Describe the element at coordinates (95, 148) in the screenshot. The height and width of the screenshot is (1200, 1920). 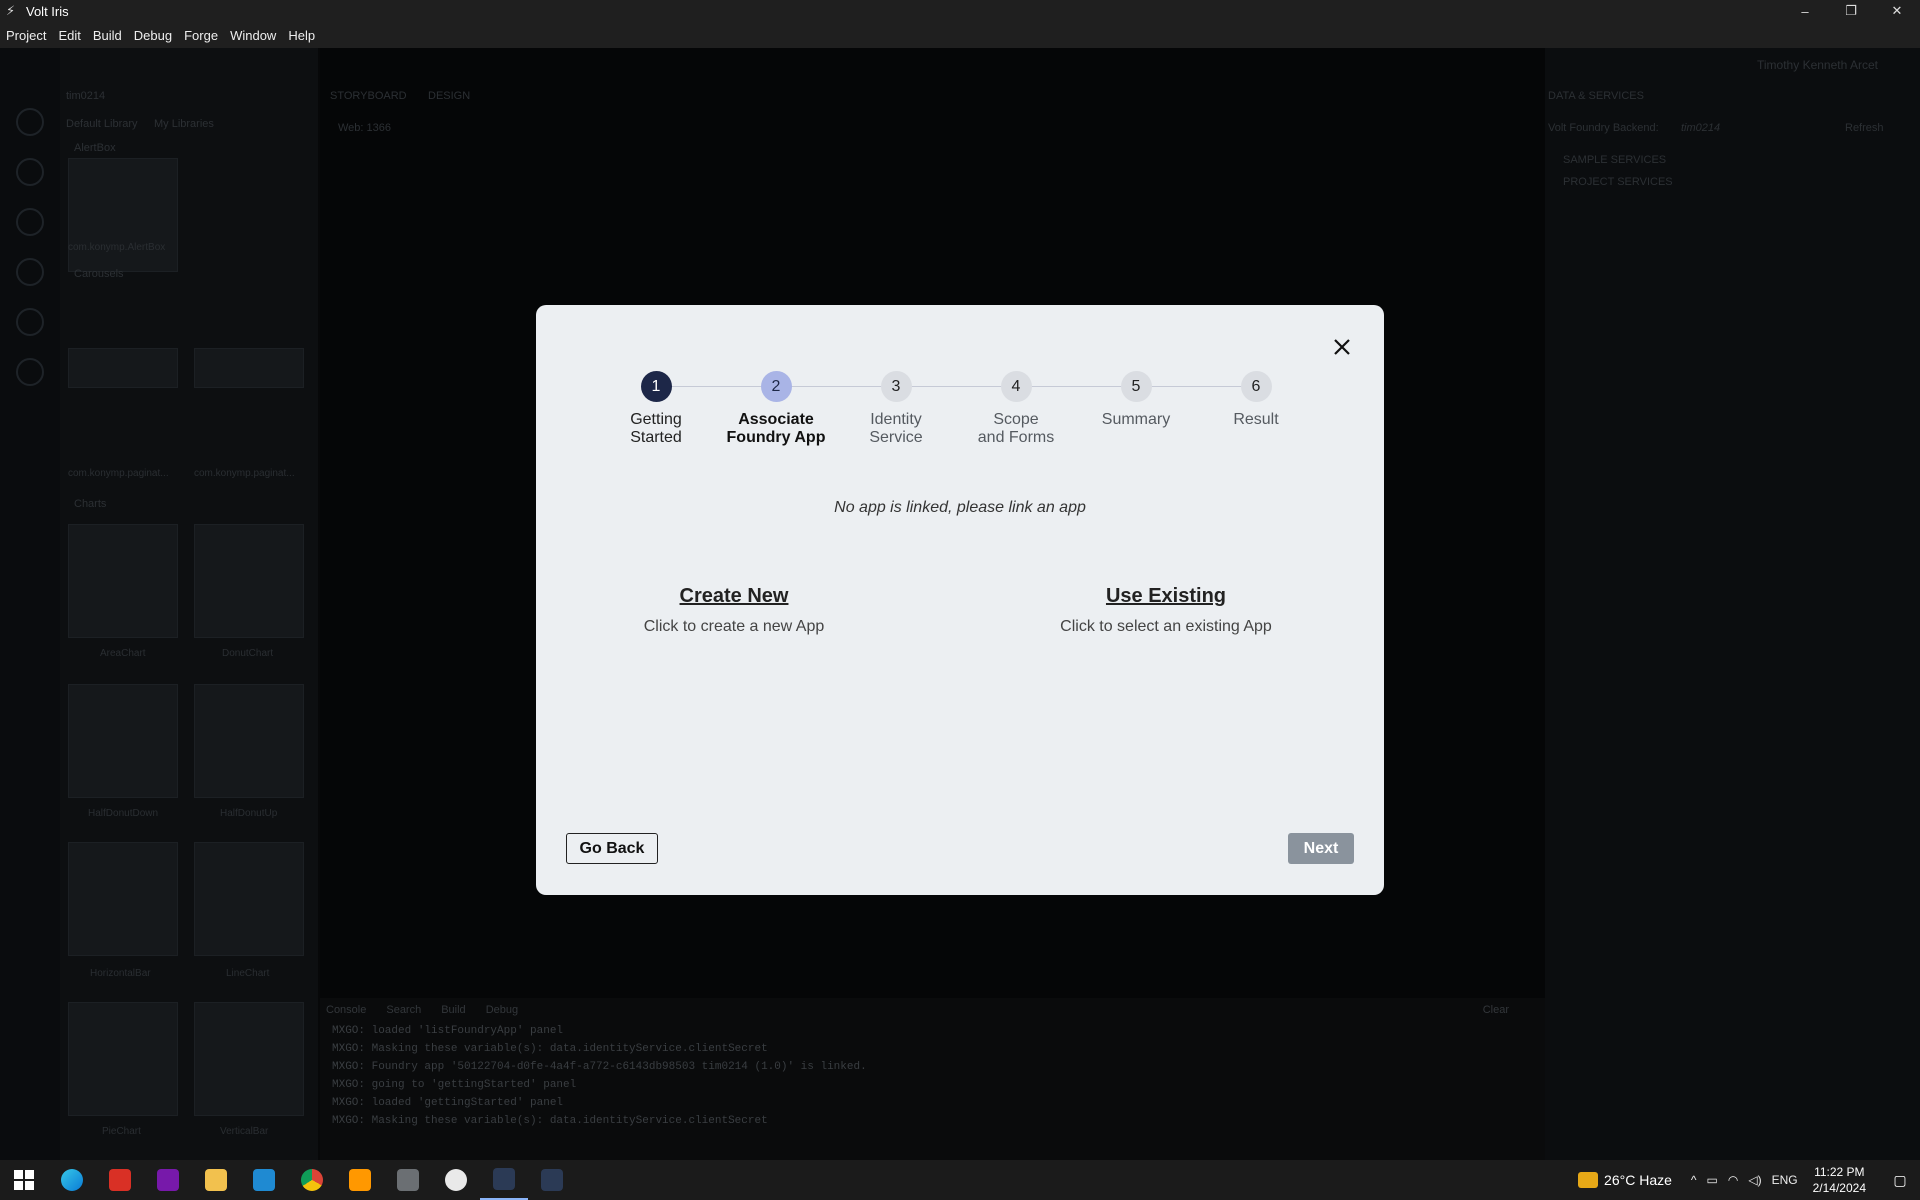
I see `section-alertbox: AlertBox` at that location.